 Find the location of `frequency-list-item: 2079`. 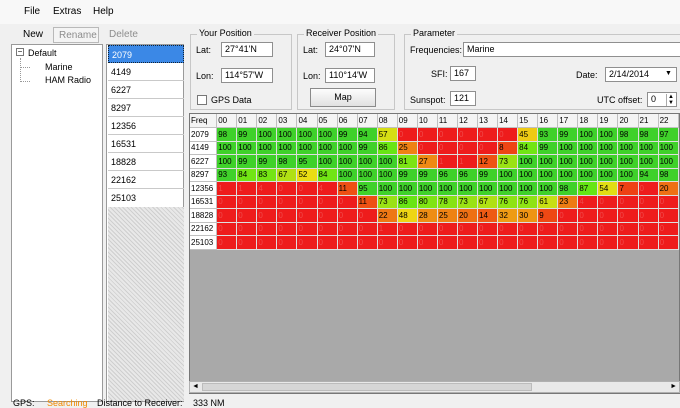

frequency-list-item: 2079 is located at coordinates (146, 54).